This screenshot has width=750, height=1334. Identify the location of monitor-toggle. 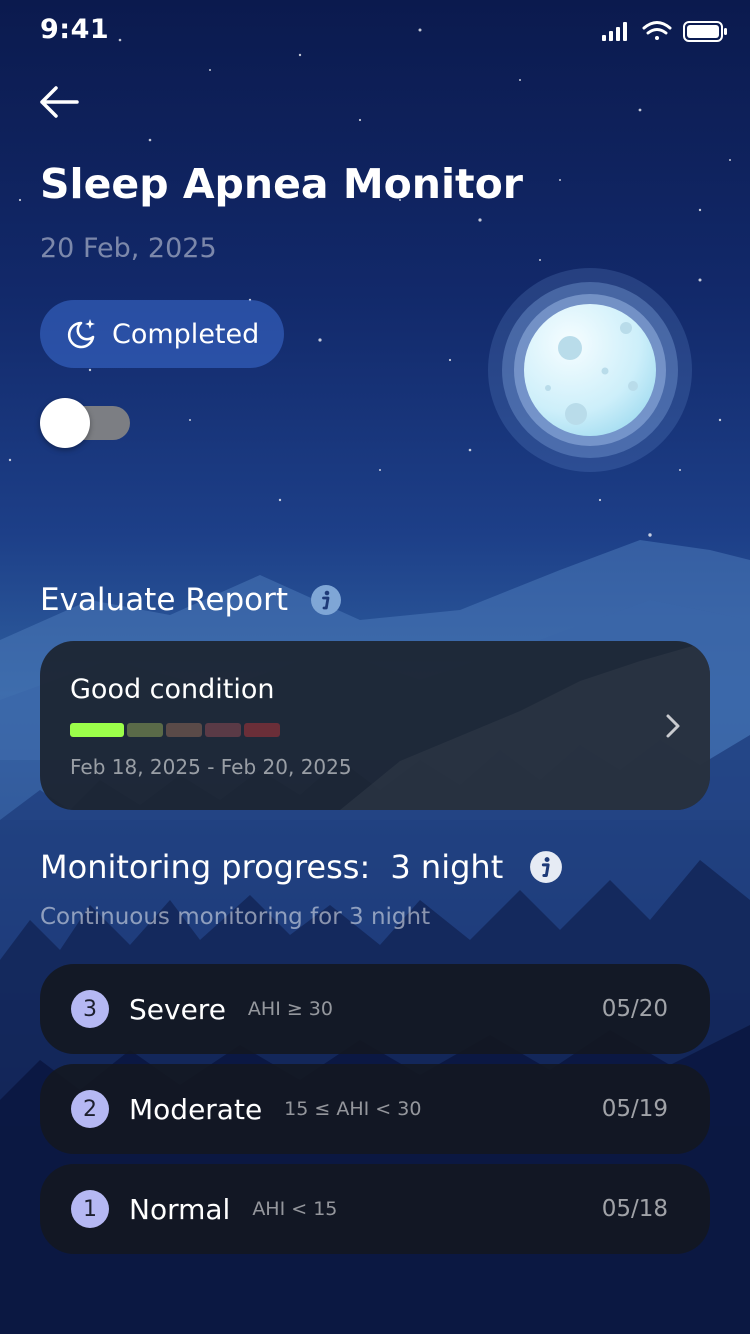
(86, 424).